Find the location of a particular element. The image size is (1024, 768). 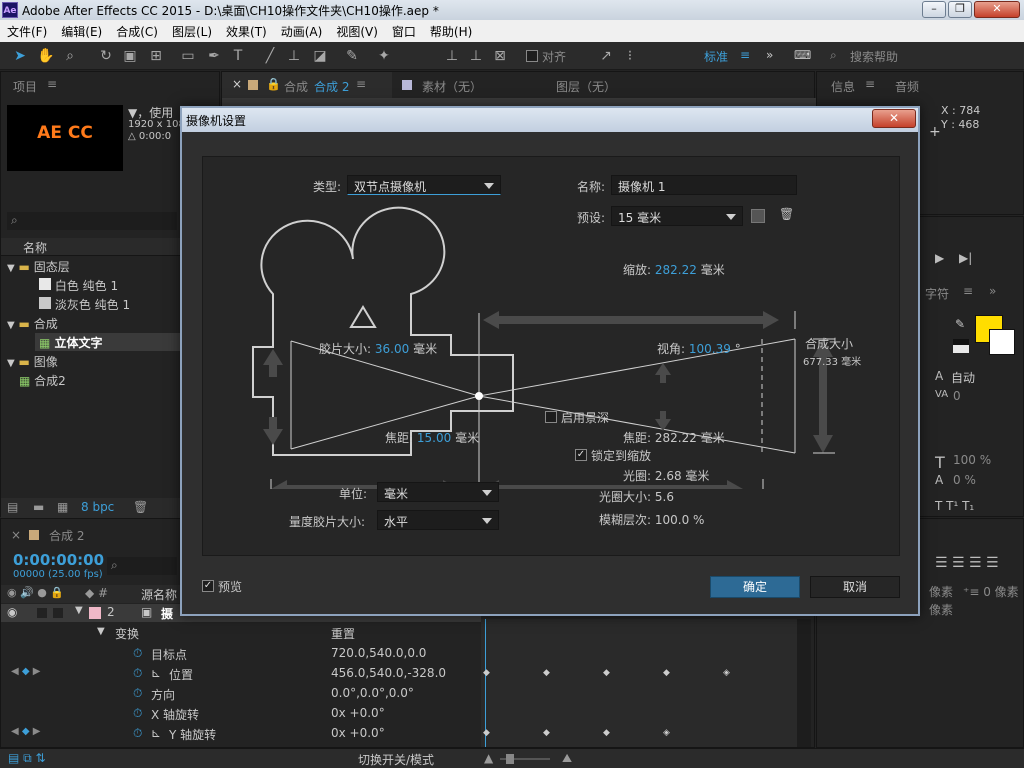

measure-film-dropdown: 水平 is located at coordinates (438, 520).